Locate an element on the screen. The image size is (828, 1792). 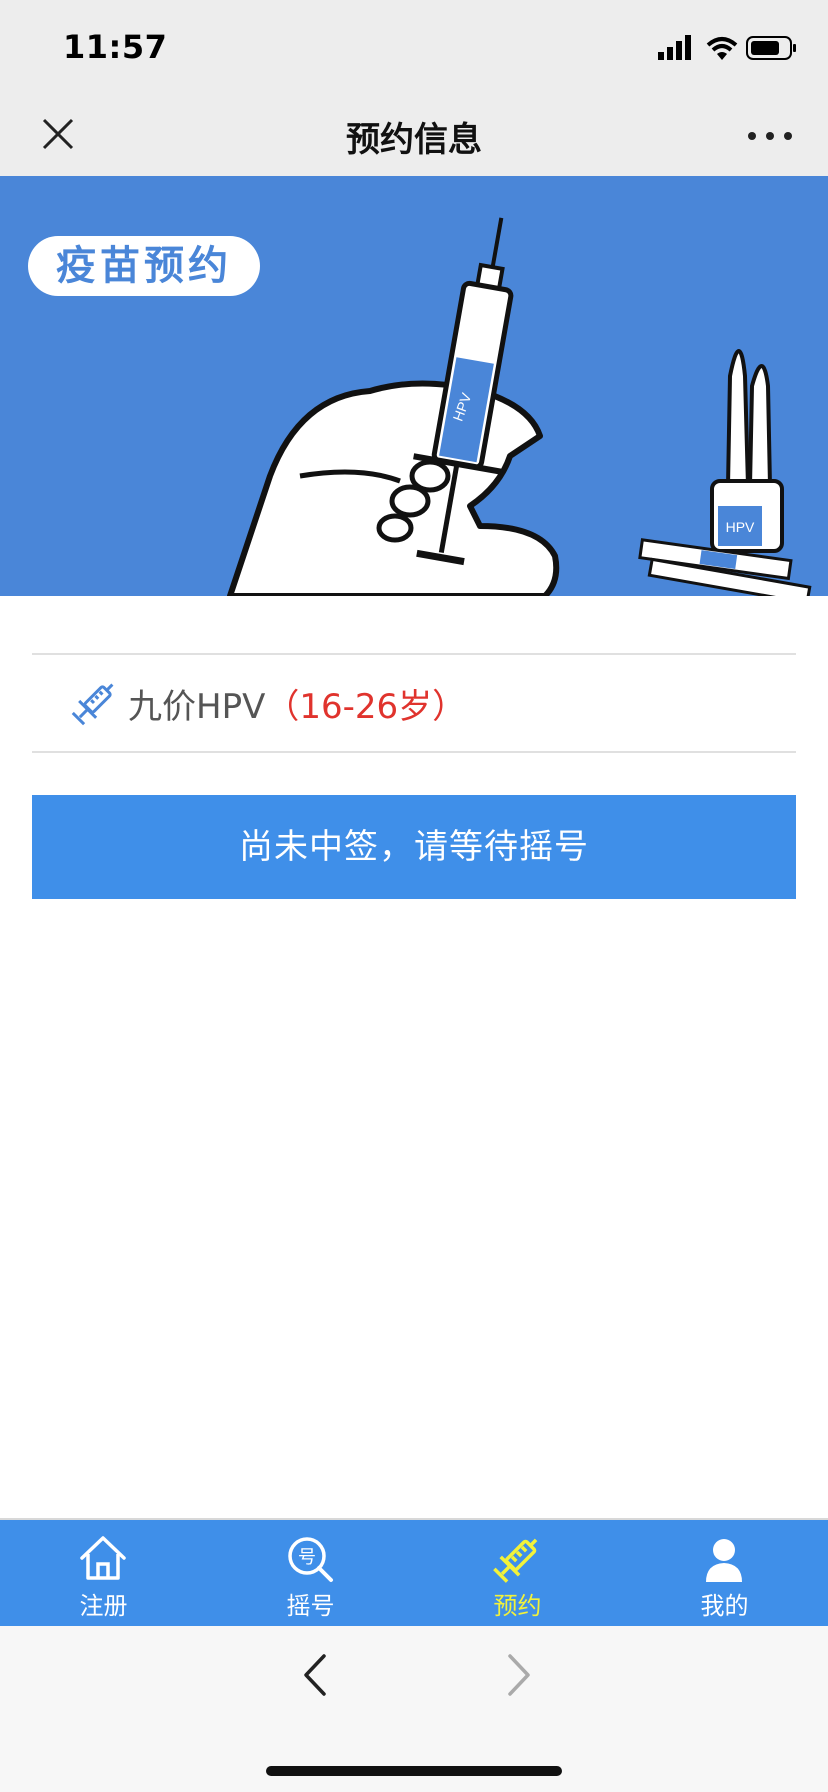
wifi-icon is located at coordinates (722, 48).